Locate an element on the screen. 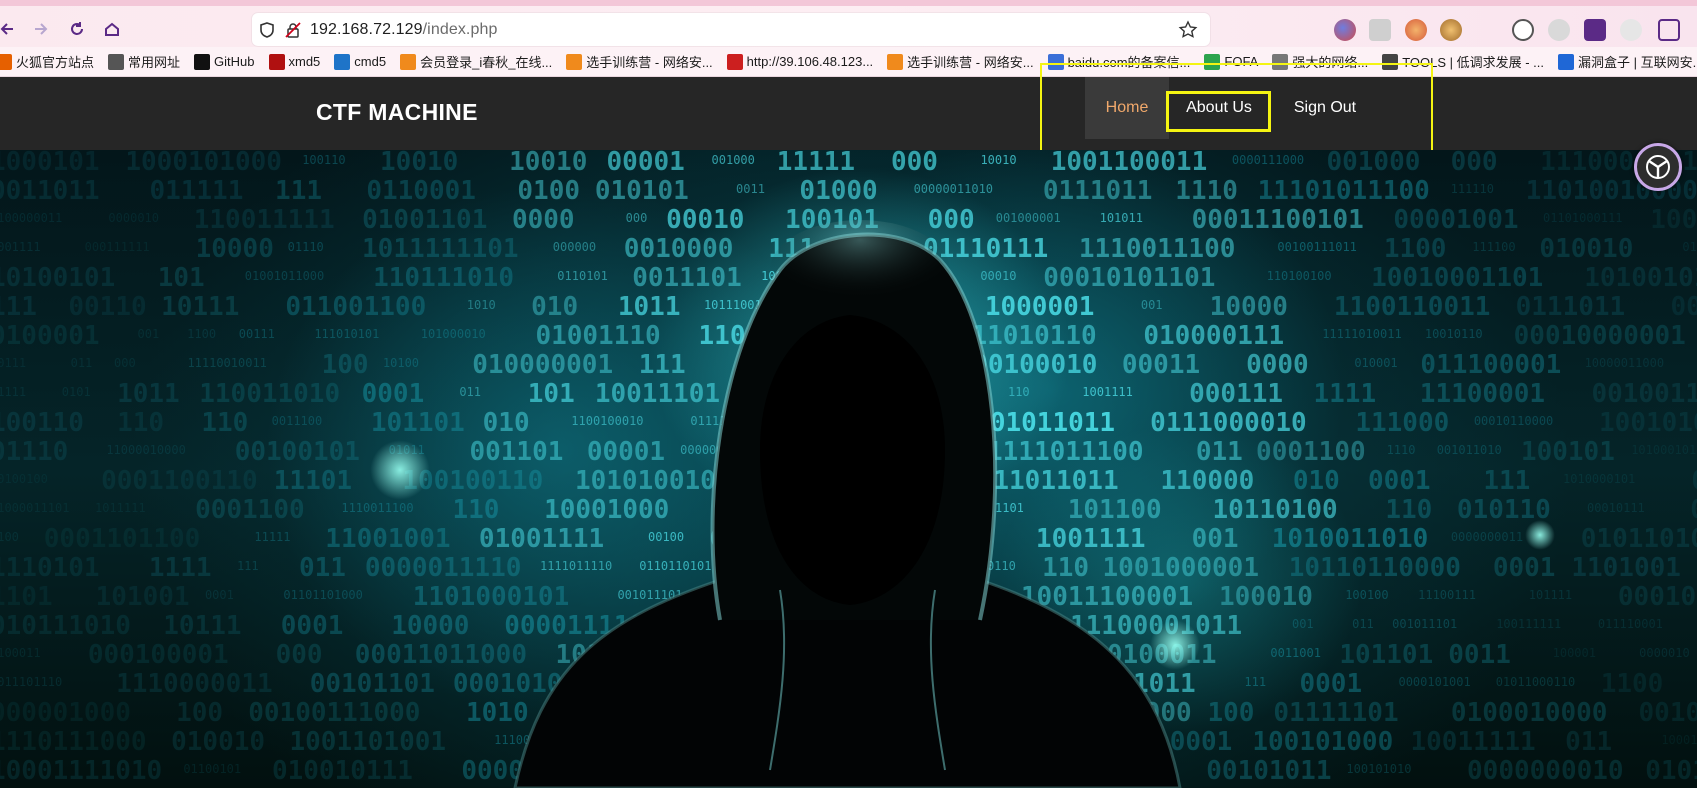 This screenshot has width=1697, height=788. home-button is located at coordinates (112, 29).